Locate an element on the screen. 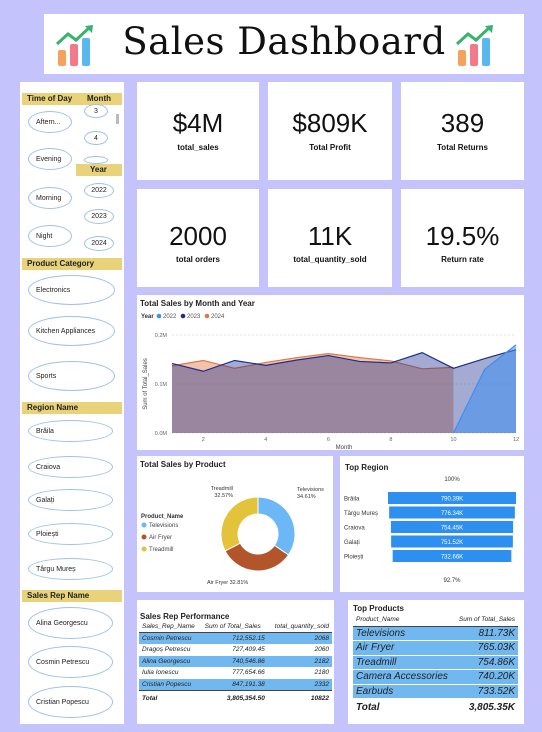 Image resolution: width=542 pixels, height=732 pixels. sales-cell: 777,654.66 is located at coordinates (234, 673).